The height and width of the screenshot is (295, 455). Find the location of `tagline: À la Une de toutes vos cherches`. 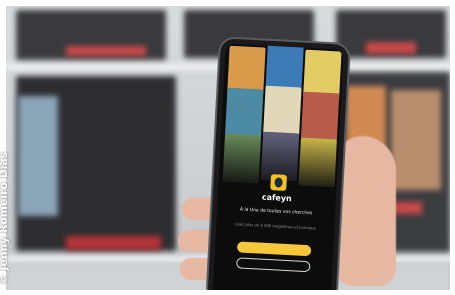

tagline: À la Une de toutes vos cherches is located at coordinates (276, 212).